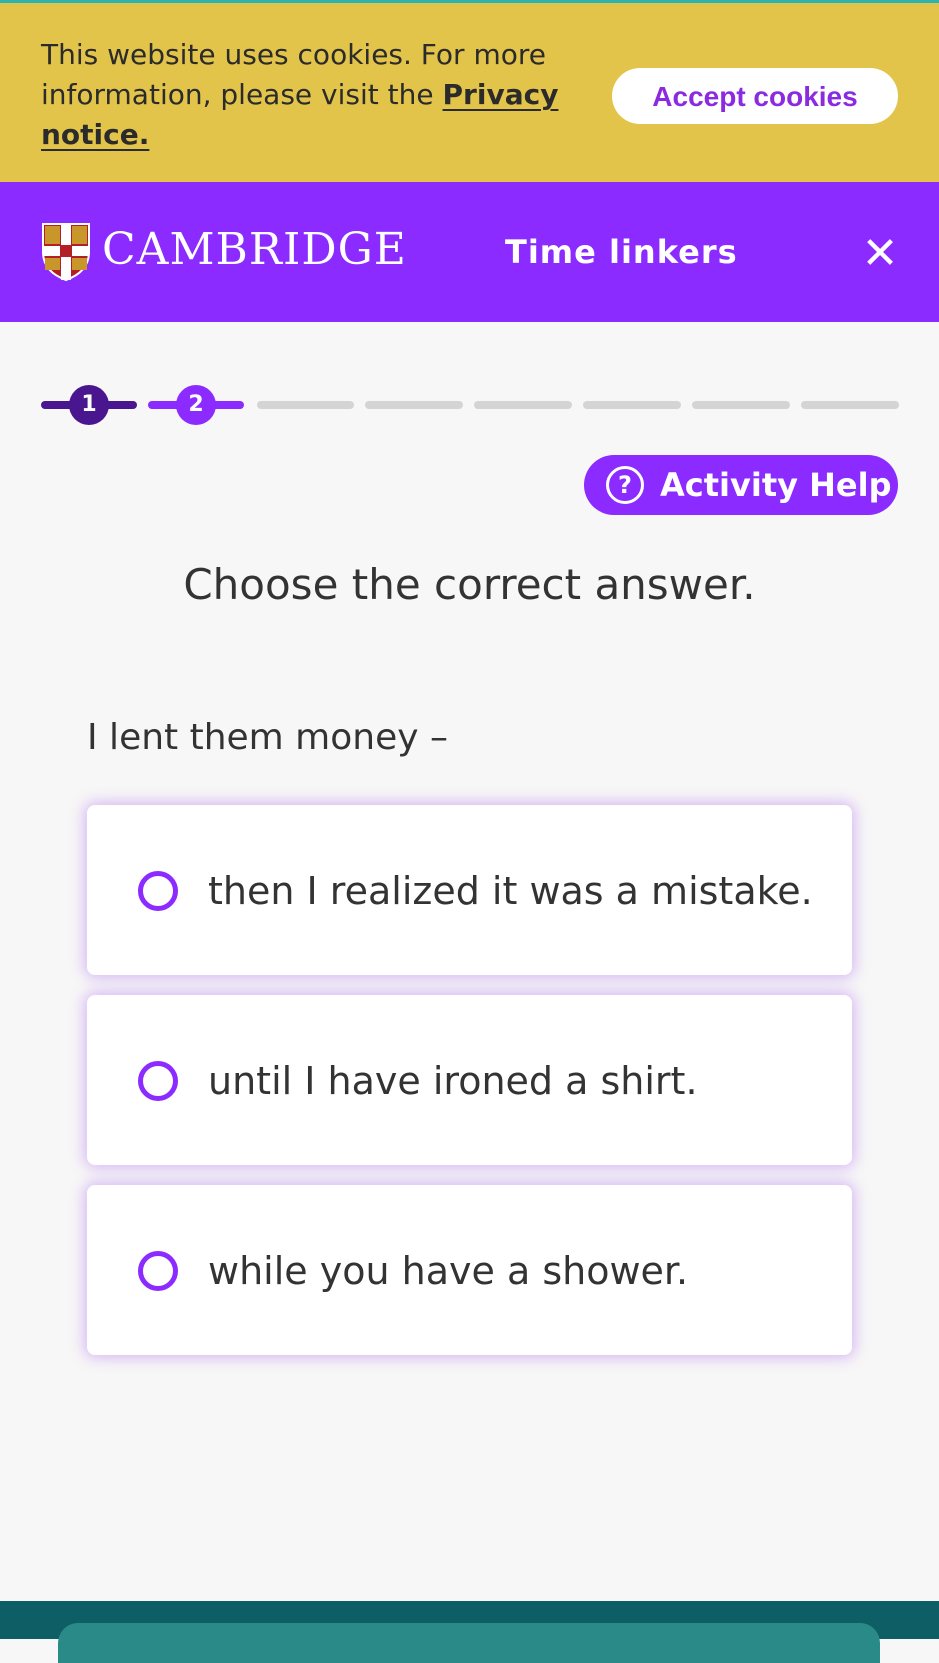 This screenshot has height=1663, width=939. What do you see at coordinates (196, 405) in the screenshot?
I see `progress-step-2: 2` at bounding box center [196, 405].